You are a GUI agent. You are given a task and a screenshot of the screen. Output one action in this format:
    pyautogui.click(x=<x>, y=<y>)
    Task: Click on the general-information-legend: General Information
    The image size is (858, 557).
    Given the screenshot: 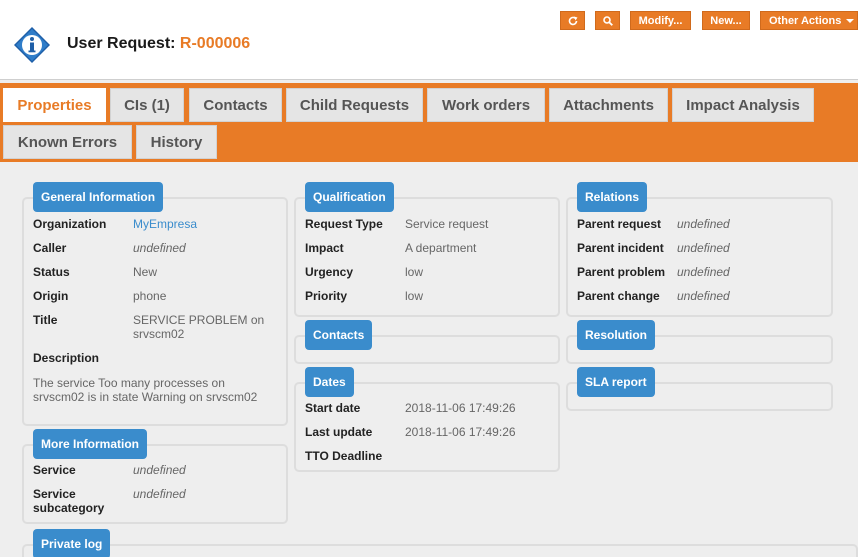 What is the action you would take?
    pyautogui.click(x=98, y=197)
    